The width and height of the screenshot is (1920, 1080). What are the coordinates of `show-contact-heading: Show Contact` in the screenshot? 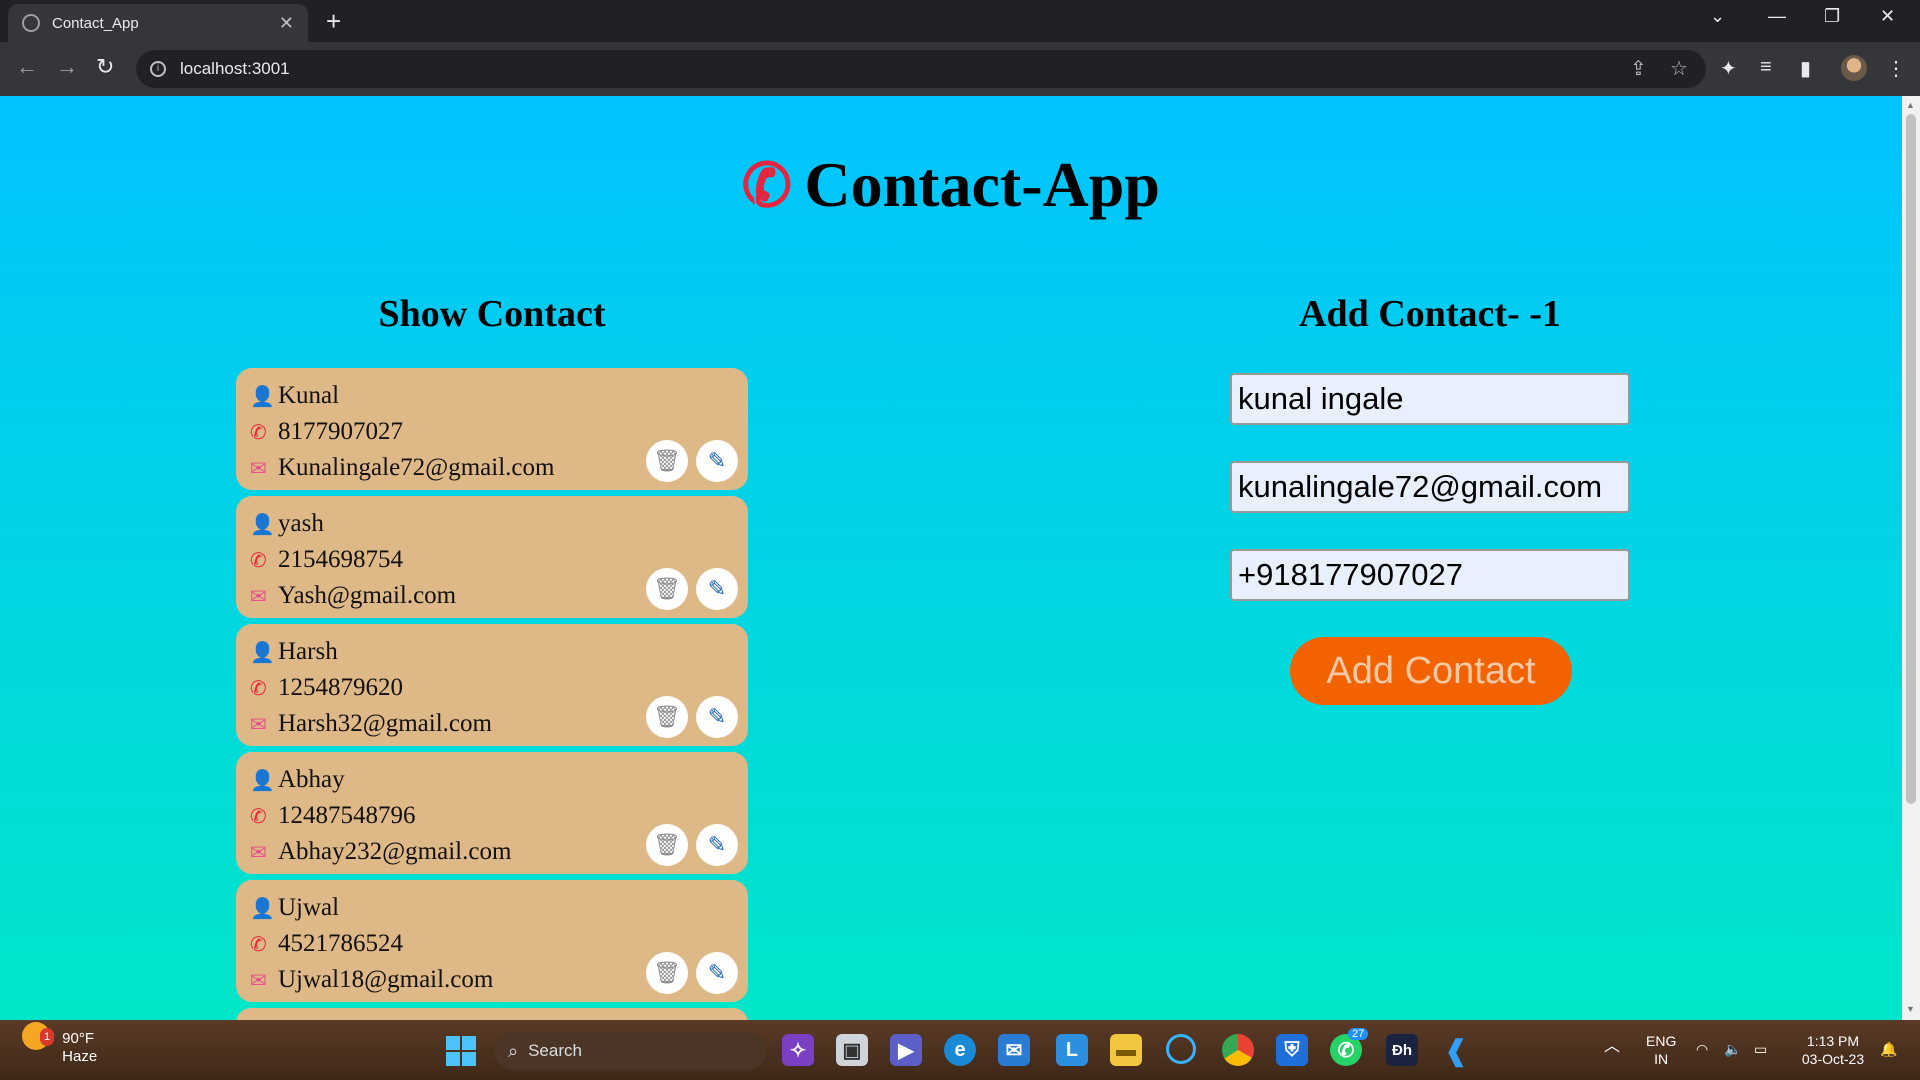 It's located at (492, 314).